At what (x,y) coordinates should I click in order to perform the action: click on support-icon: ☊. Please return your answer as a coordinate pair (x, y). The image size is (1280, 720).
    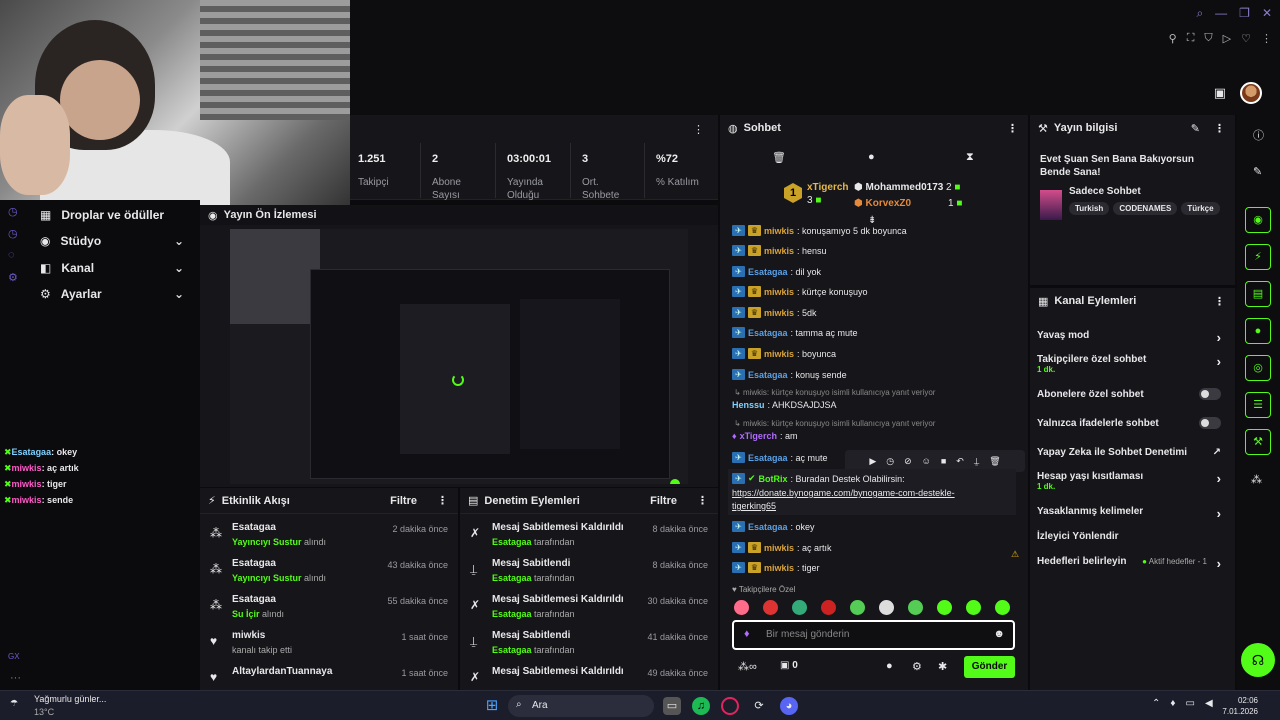
    Looking at the image, I should click on (1258, 660).